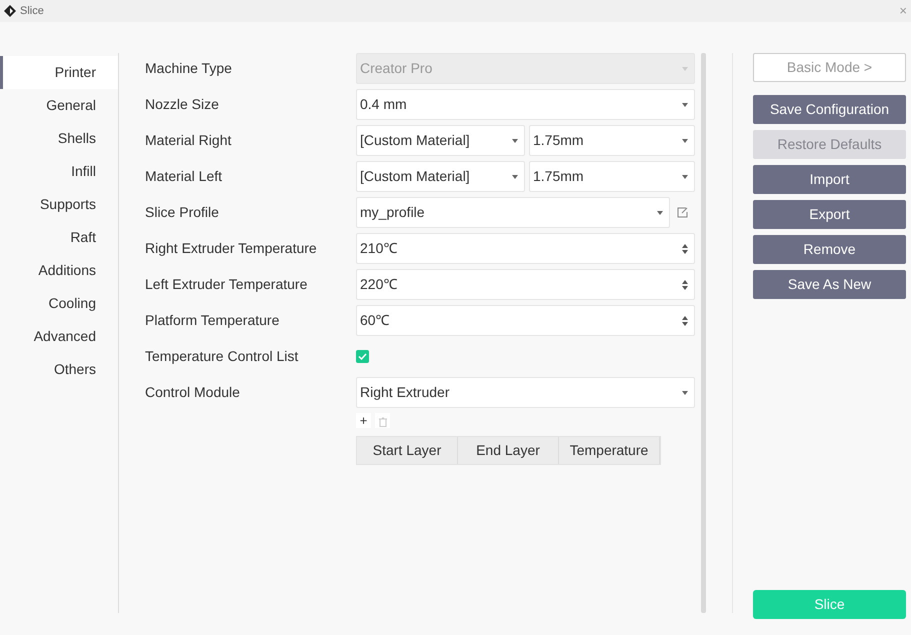 Image resolution: width=911 pixels, height=635 pixels. Describe the element at coordinates (829, 249) in the screenshot. I see `action-button: Remove` at that location.